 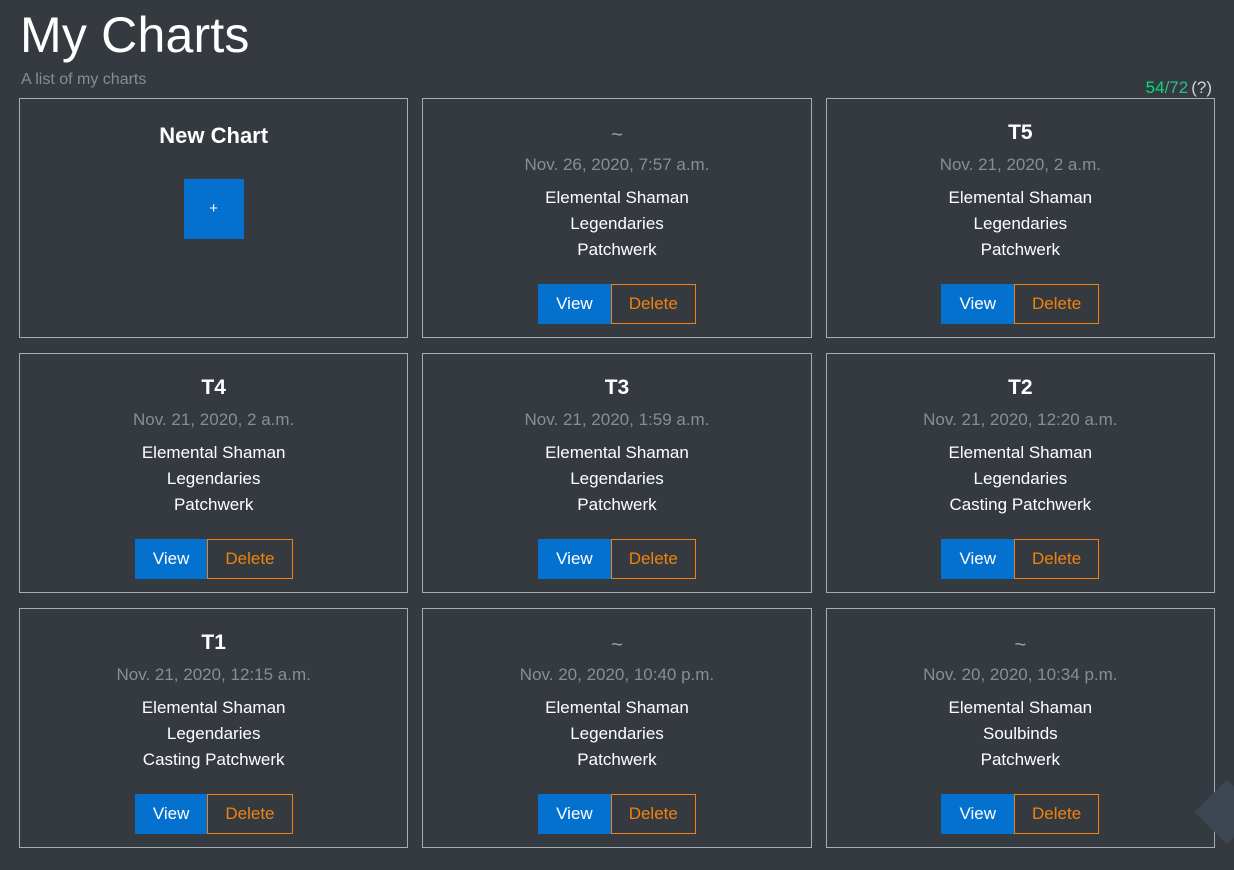 What do you see at coordinates (1020, 388) in the screenshot?
I see `chart-card-title: T2` at bounding box center [1020, 388].